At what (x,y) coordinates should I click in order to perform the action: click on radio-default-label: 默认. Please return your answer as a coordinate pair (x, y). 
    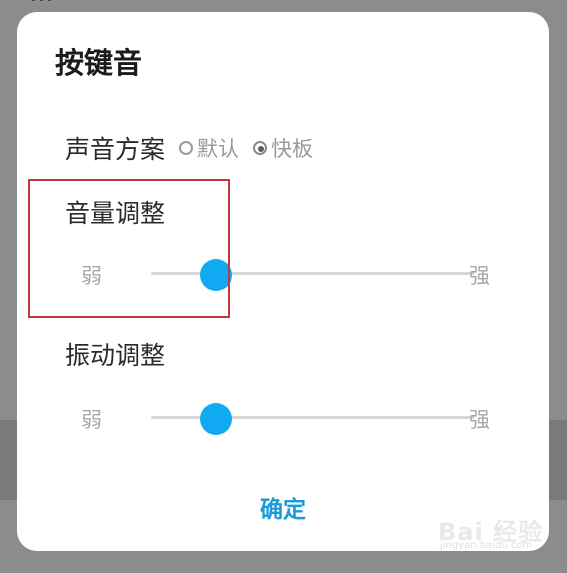
    Looking at the image, I should click on (218, 149).